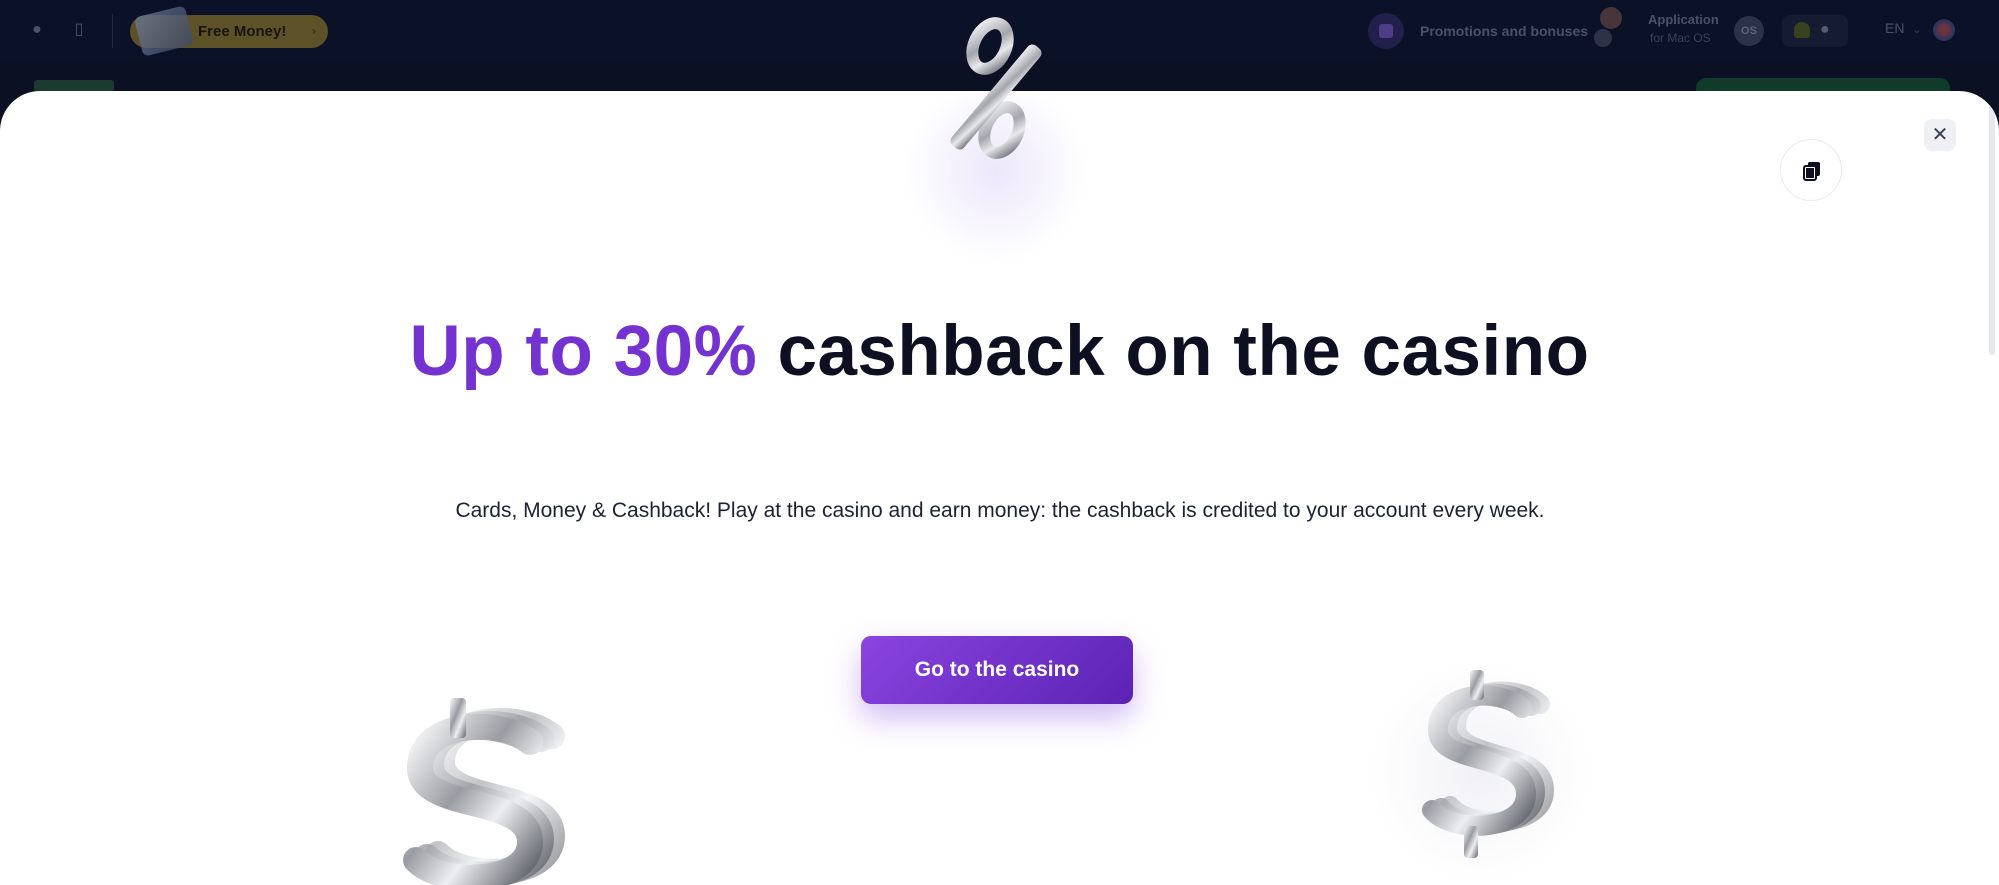 This screenshot has width=1999, height=885. Describe the element at coordinates (1815, 31) in the screenshot. I see `platform-selector: ●` at that location.